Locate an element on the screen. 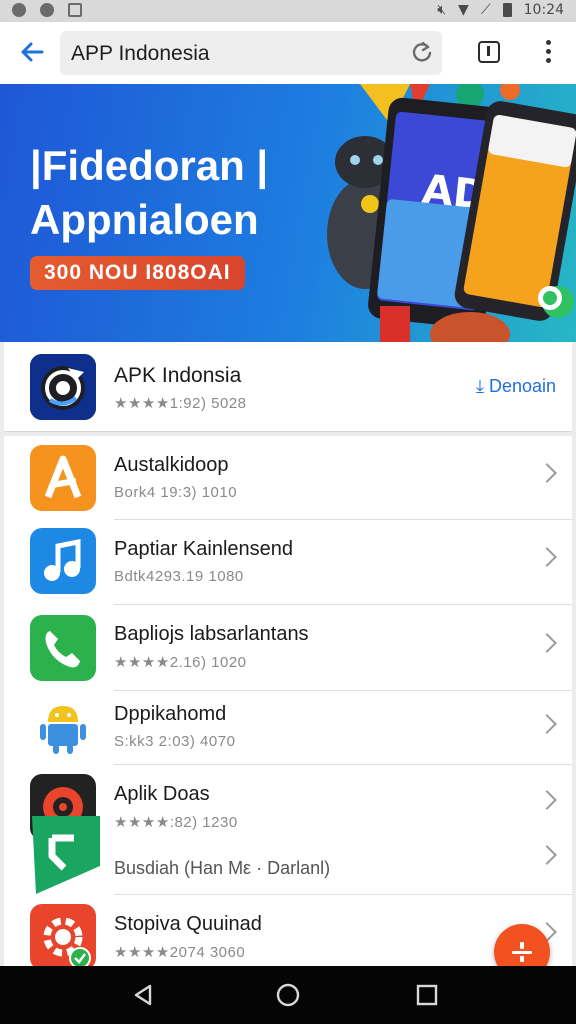 The width and height of the screenshot is (576, 1024). app-name: Aplik Doas is located at coordinates (162, 794).